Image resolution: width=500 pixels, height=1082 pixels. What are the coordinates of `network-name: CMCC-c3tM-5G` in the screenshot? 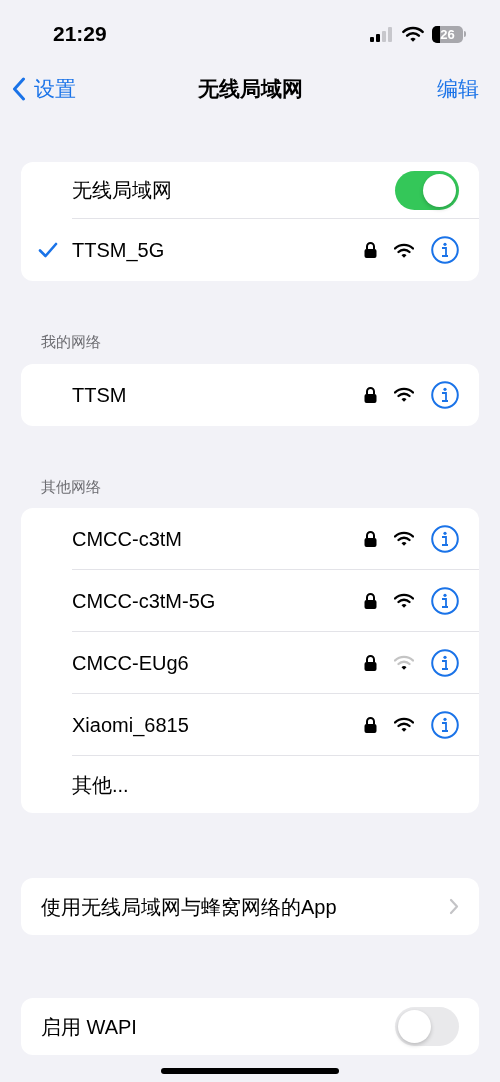 It's located at (218, 600).